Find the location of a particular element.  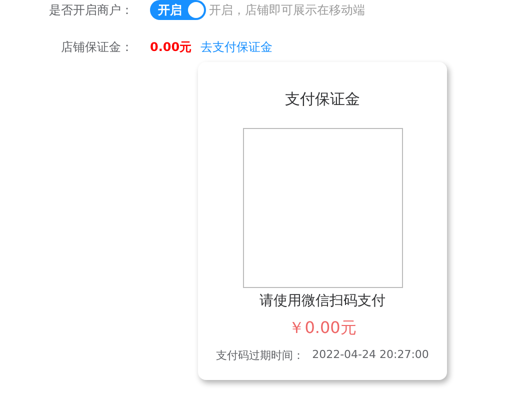

card-title: 支付保证金 is located at coordinates (322, 99).